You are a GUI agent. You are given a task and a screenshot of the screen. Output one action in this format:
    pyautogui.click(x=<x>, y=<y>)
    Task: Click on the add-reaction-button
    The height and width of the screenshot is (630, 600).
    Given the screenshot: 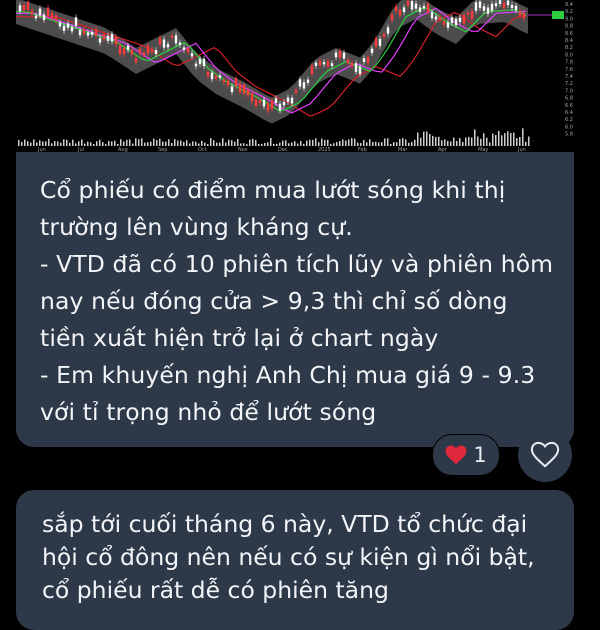 What is the action you would take?
    pyautogui.click(x=545, y=455)
    